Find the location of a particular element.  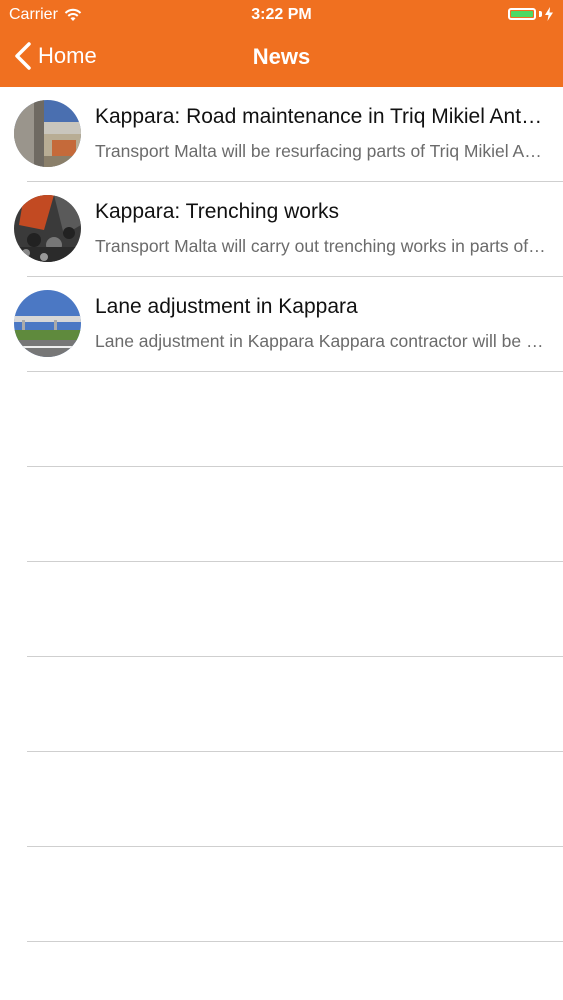

status-bar: Carrier 3:22 PM is located at coordinates (281, 15).